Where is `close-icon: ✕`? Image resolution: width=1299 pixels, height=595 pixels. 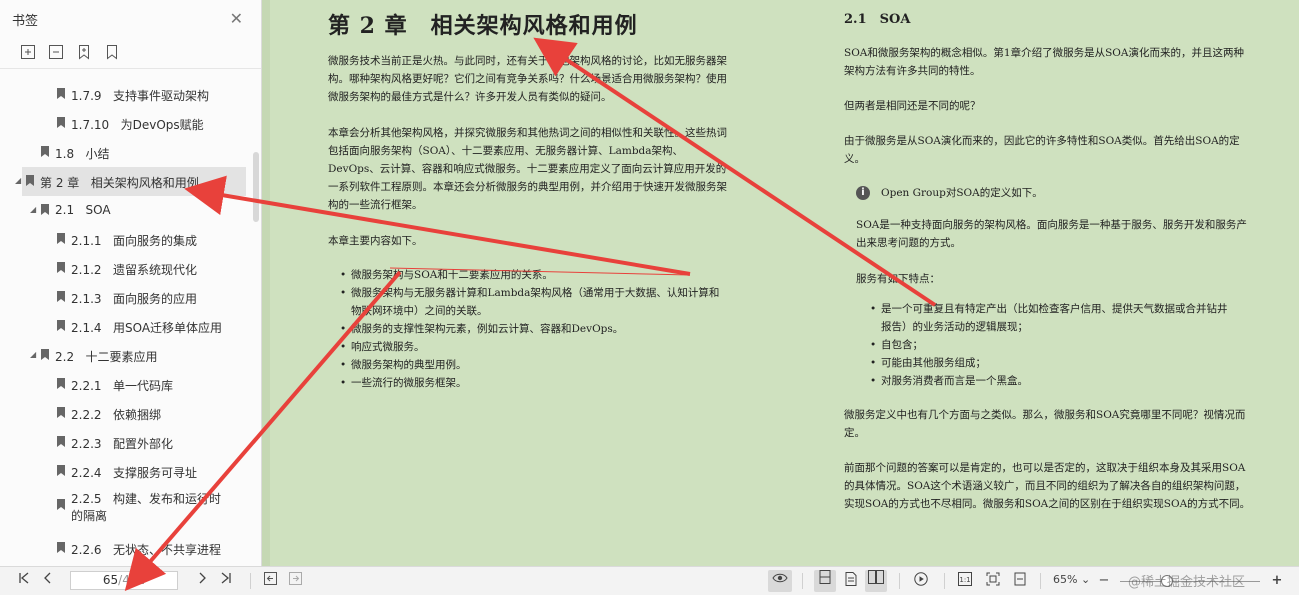
close-icon: ✕ is located at coordinates (236, 18).